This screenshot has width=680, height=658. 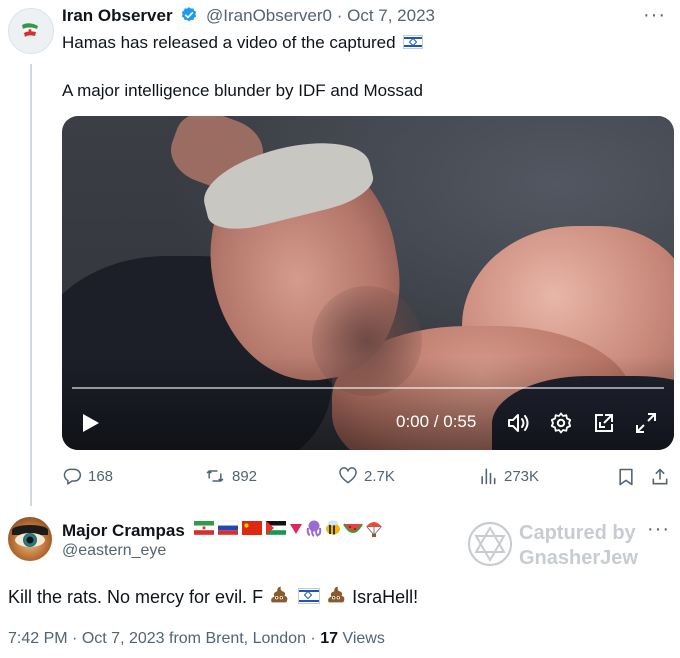 What do you see at coordinates (518, 423) in the screenshot?
I see `volume-icon` at bounding box center [518, 423].